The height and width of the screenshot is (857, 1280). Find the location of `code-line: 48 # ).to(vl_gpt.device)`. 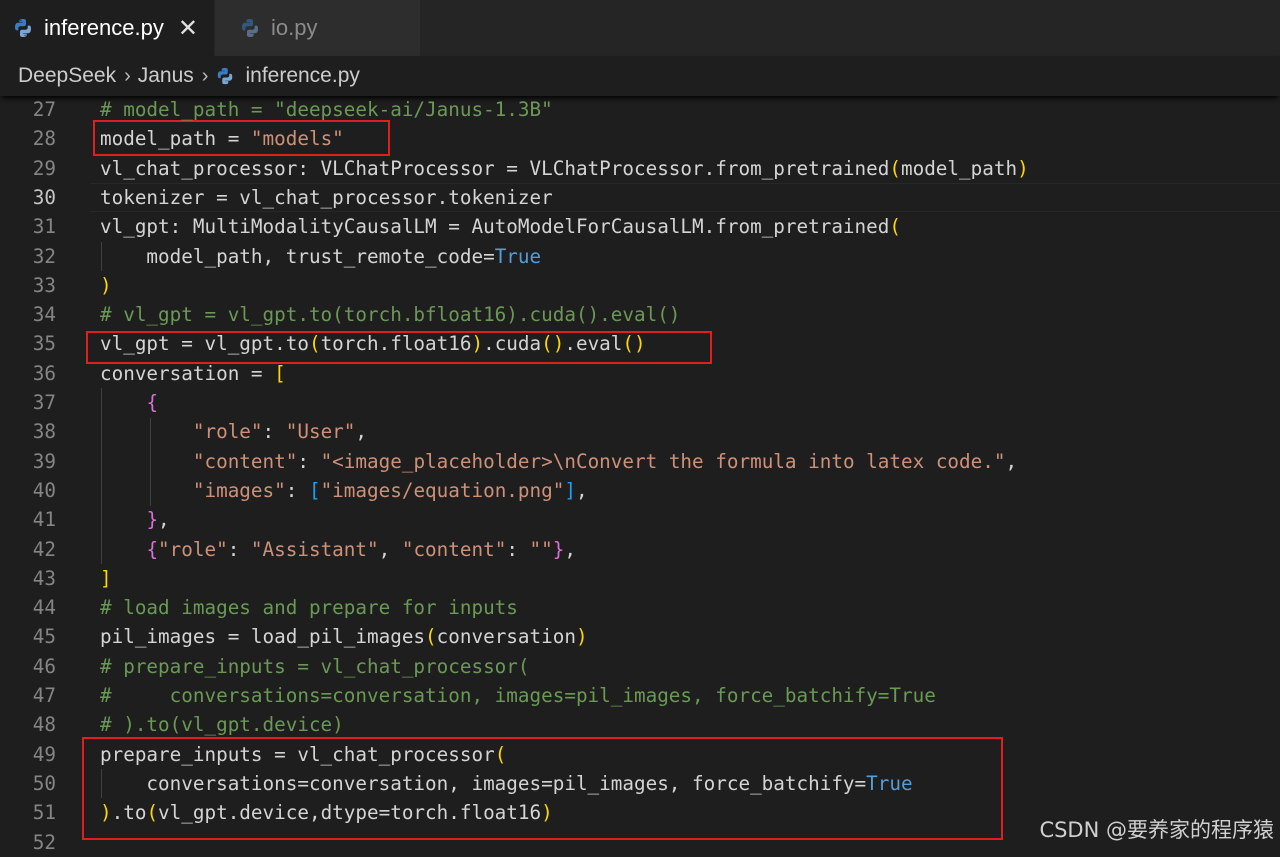

code-line: 48 # ).to(vl_gpt.device) is located at coordinates (640, 724).